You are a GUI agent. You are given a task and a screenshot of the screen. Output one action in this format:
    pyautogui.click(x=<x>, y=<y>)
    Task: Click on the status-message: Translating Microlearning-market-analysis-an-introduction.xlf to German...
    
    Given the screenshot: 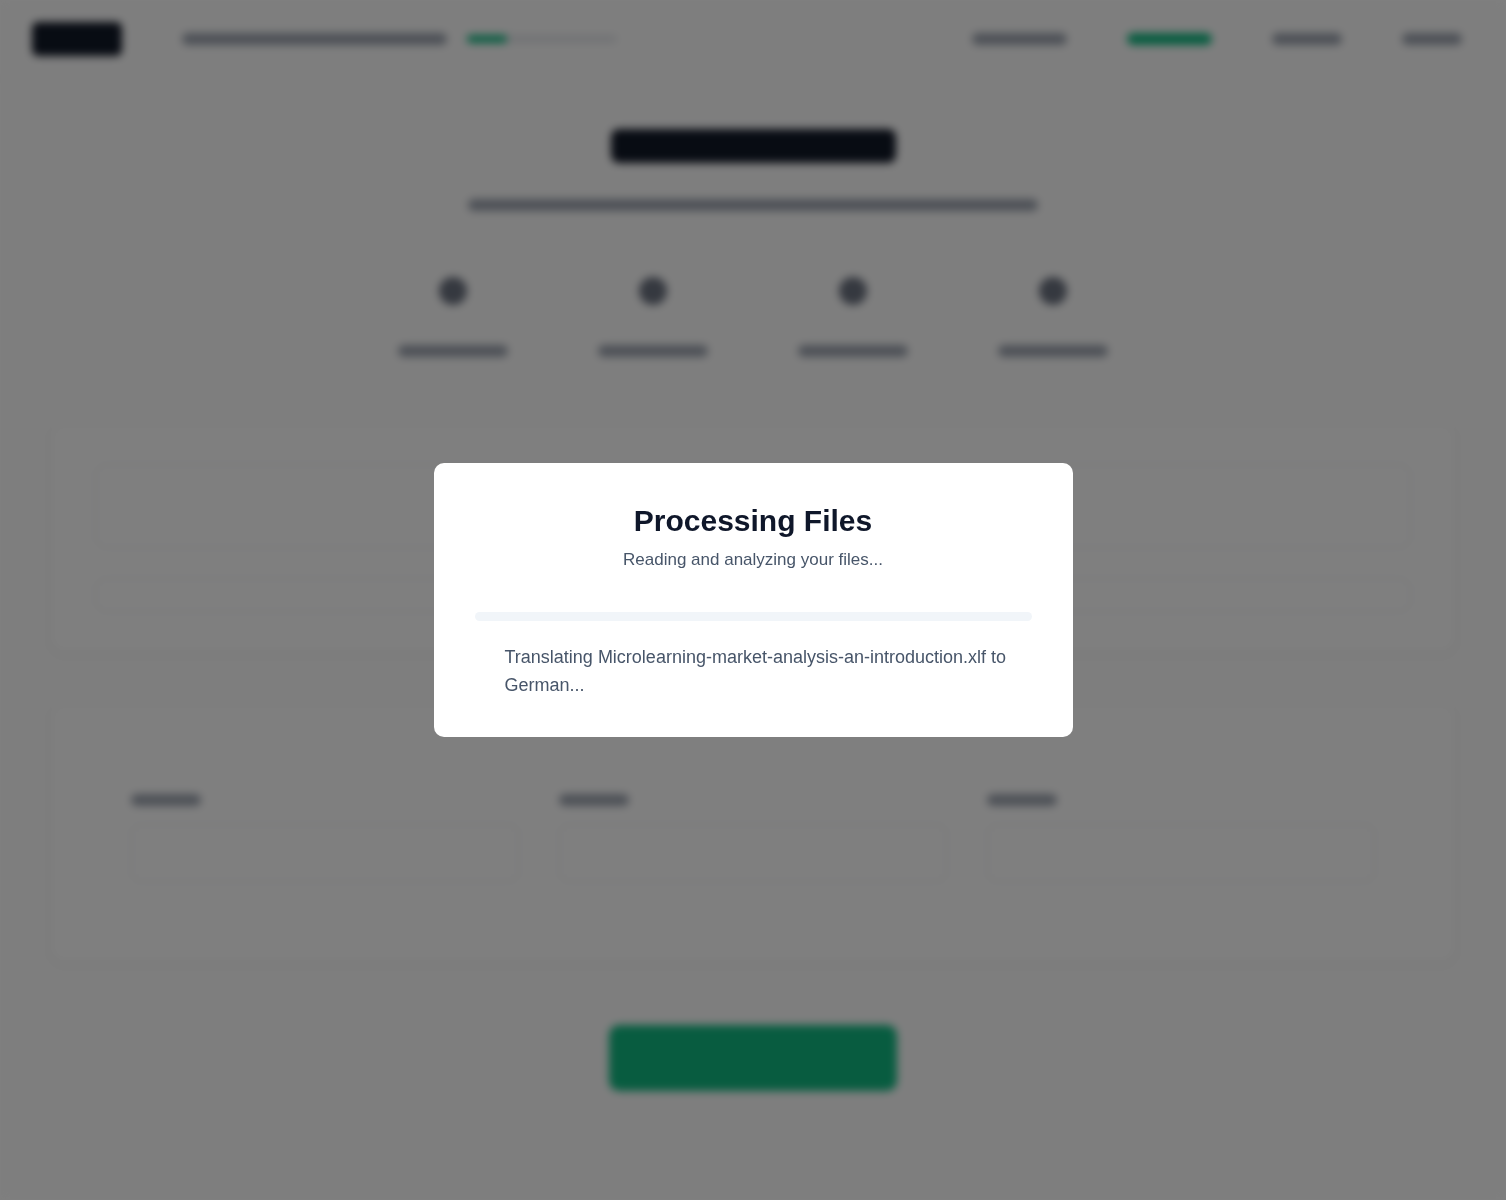 What is the action you would take?
    pyautogui.click(x=755, y=671)
    